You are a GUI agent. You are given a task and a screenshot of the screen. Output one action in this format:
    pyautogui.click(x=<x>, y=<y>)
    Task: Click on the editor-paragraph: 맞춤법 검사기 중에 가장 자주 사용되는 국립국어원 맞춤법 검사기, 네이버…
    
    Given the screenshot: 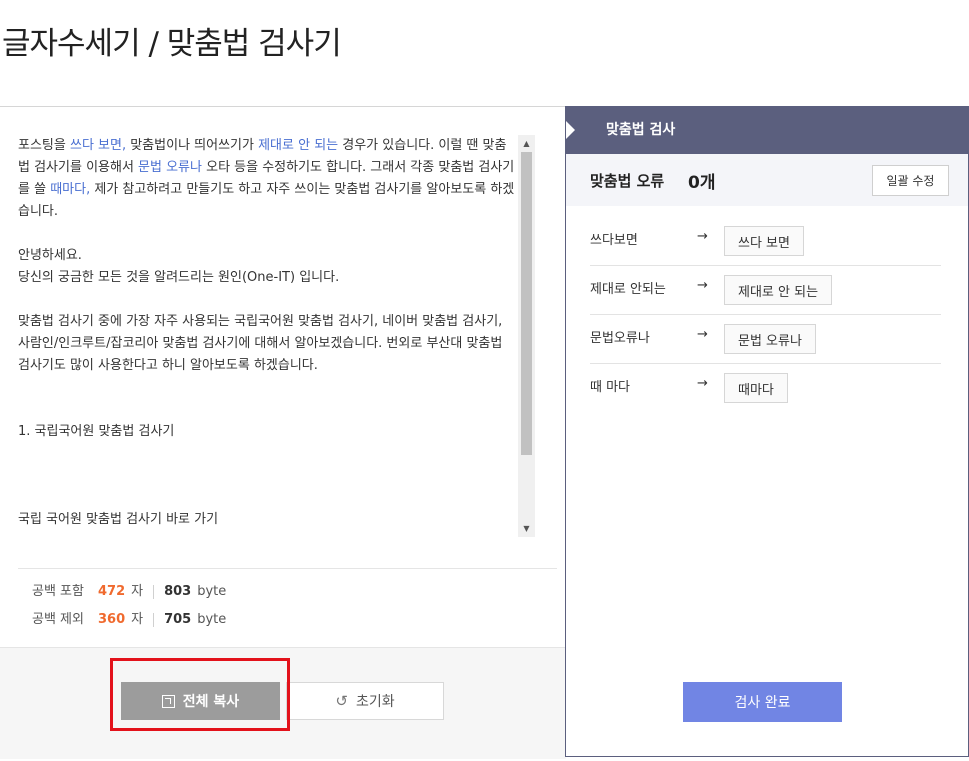 What is the action you would take?
    pyautogui.click(x=268, y=344)
    